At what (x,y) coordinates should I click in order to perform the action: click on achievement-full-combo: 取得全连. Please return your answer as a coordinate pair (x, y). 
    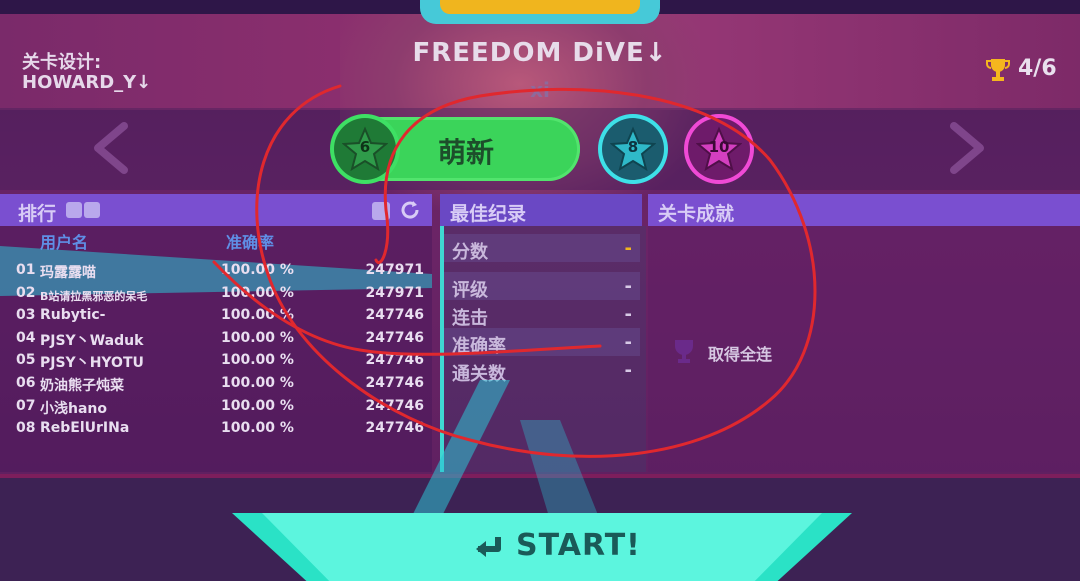
    Looking at the image, I should click on (740, 354).